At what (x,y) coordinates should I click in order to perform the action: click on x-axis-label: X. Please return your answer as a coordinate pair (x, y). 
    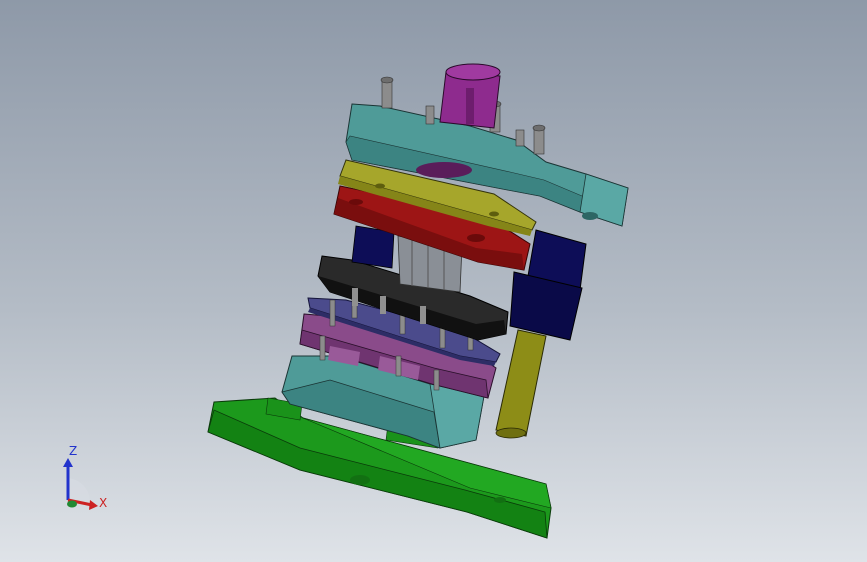
    Looking at the image, I should click on (103, 503).